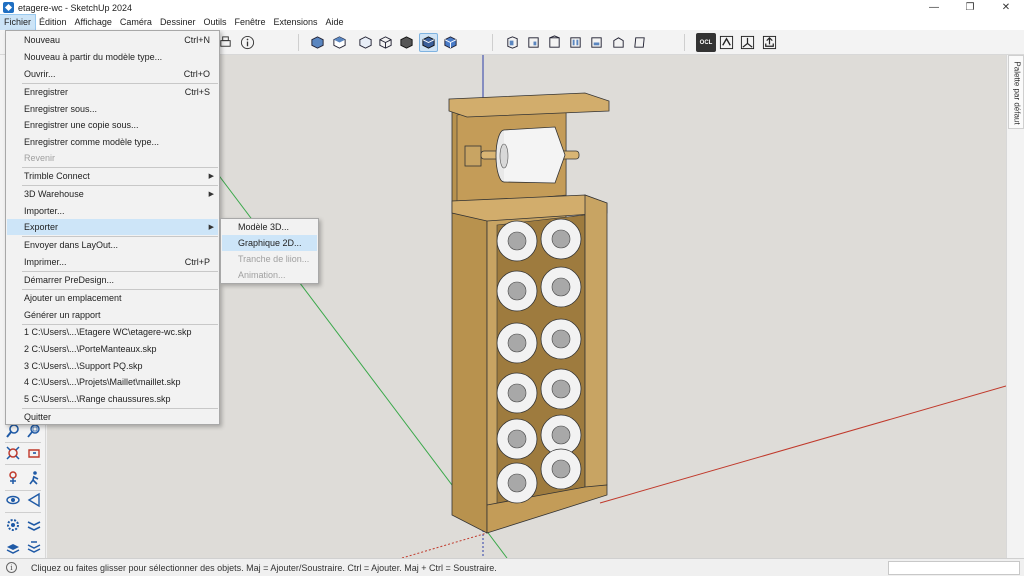 The image size is (1024, 576). Describe the element at coordinates (18, 22) in the screenshot. I see `menu-fichier: Fichier` at that location.